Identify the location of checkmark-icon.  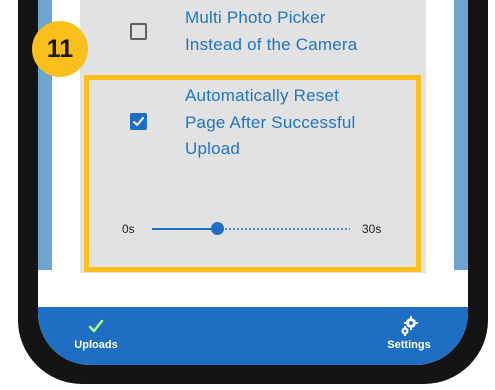
(96, 326).